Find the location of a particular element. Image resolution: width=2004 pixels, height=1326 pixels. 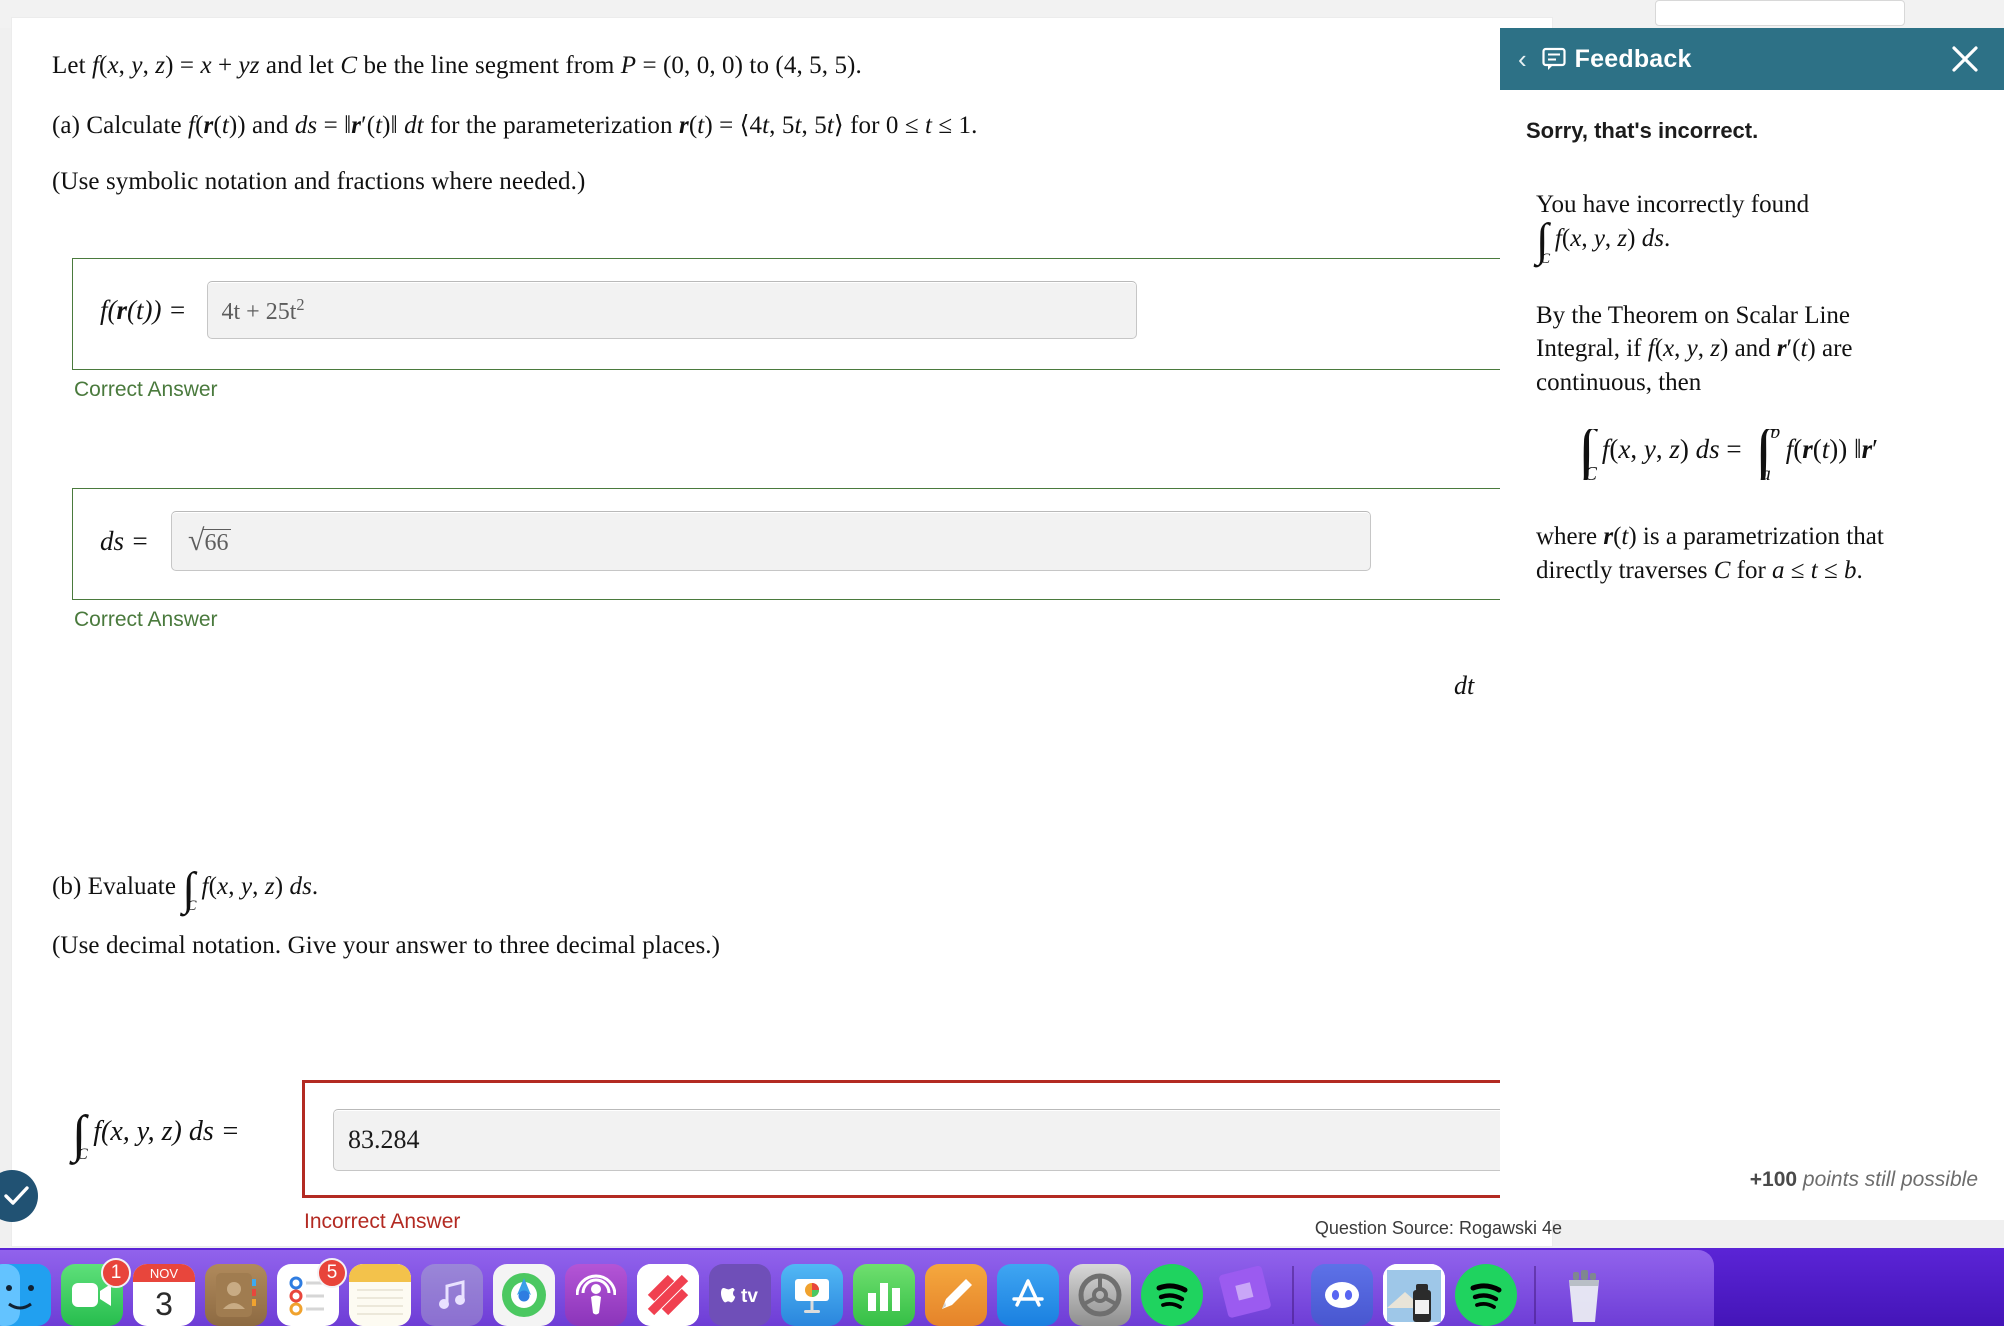

macos-dock: 1 NOV 3 5 tv is located at coordinates (857, 1288).